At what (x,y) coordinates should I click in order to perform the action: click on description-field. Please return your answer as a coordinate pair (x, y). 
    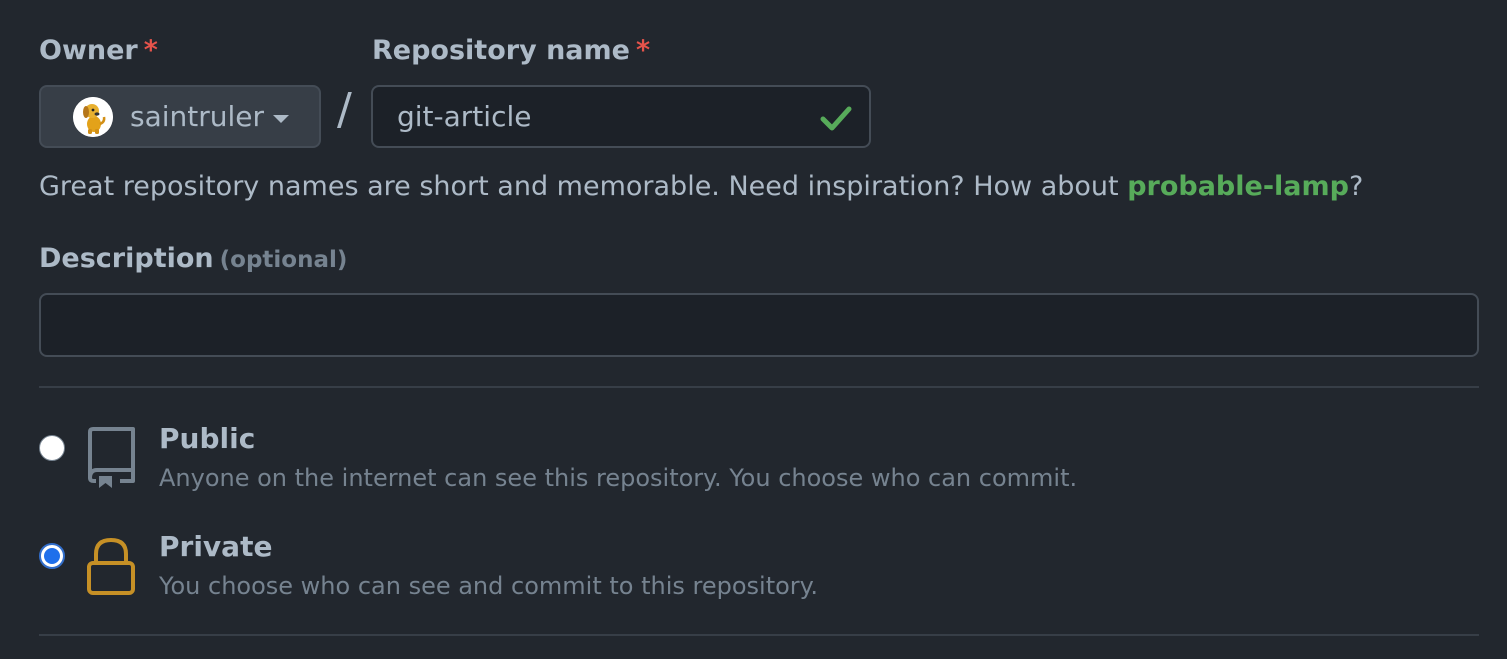
    Looking at the image, I should click on (759, 325).